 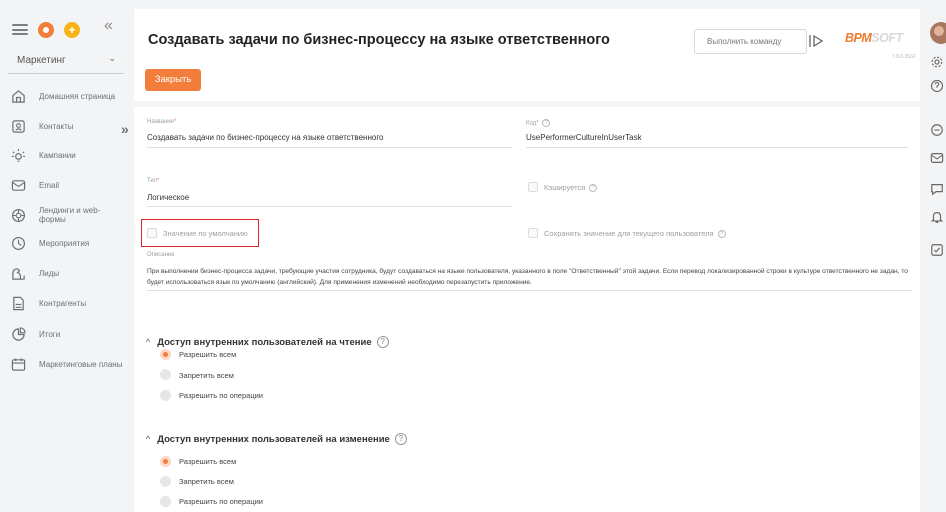 I want to click on chevron-down-icon: ⌄, so click(x=112, y=58).